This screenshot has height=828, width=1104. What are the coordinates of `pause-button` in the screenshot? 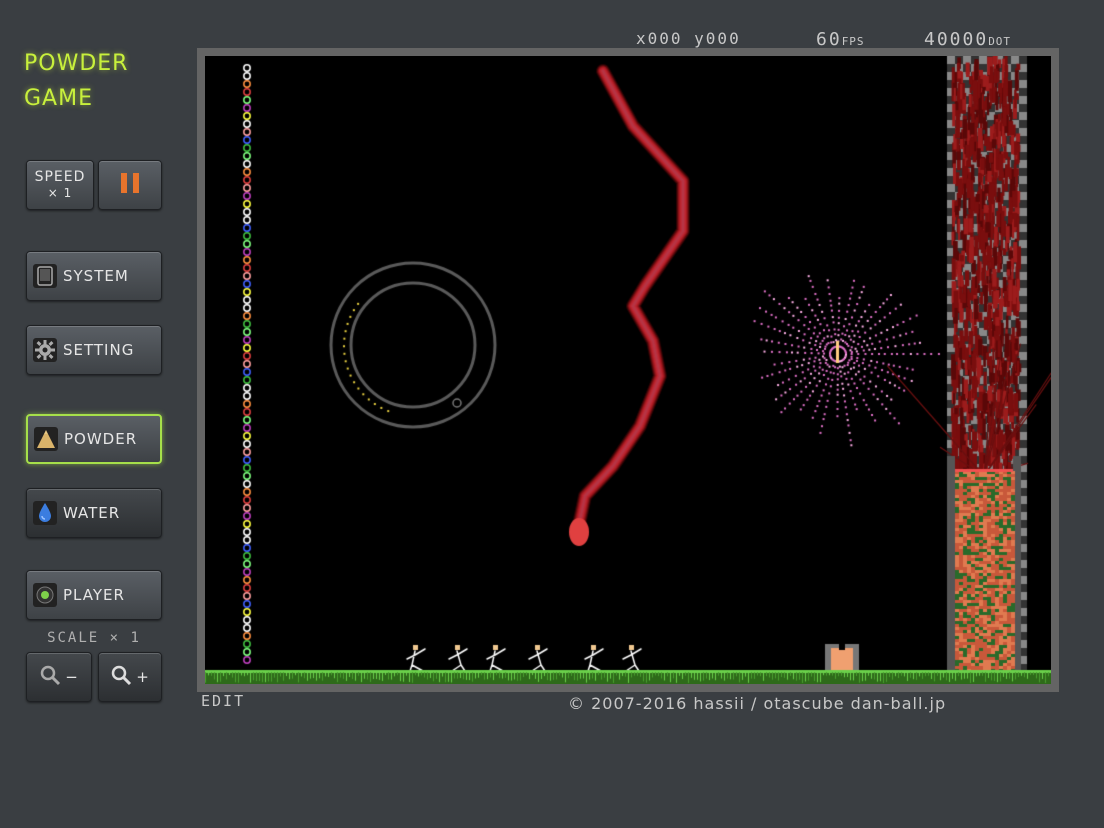 It's located at (130, 185).